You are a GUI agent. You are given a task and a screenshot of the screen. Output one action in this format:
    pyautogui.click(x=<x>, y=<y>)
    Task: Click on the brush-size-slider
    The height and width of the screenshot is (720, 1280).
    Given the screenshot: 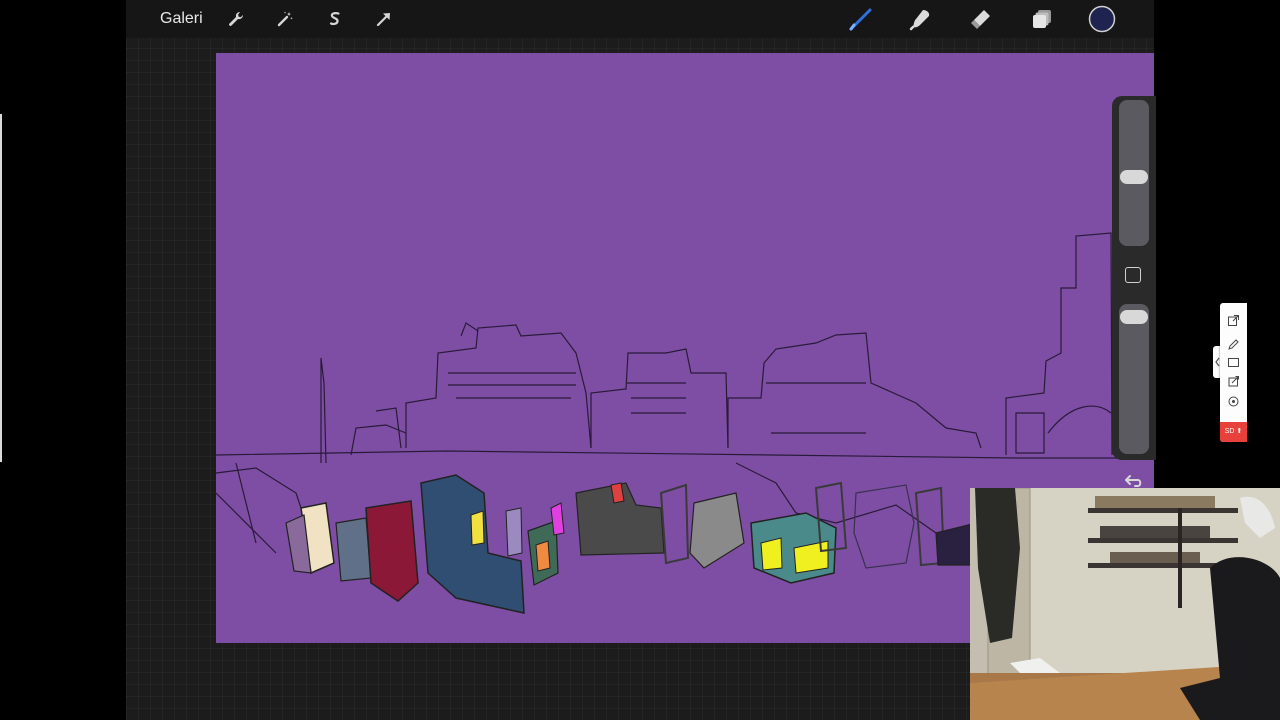 What is the action you would take?
    pyautogui.click(x=1134, y=173)
    